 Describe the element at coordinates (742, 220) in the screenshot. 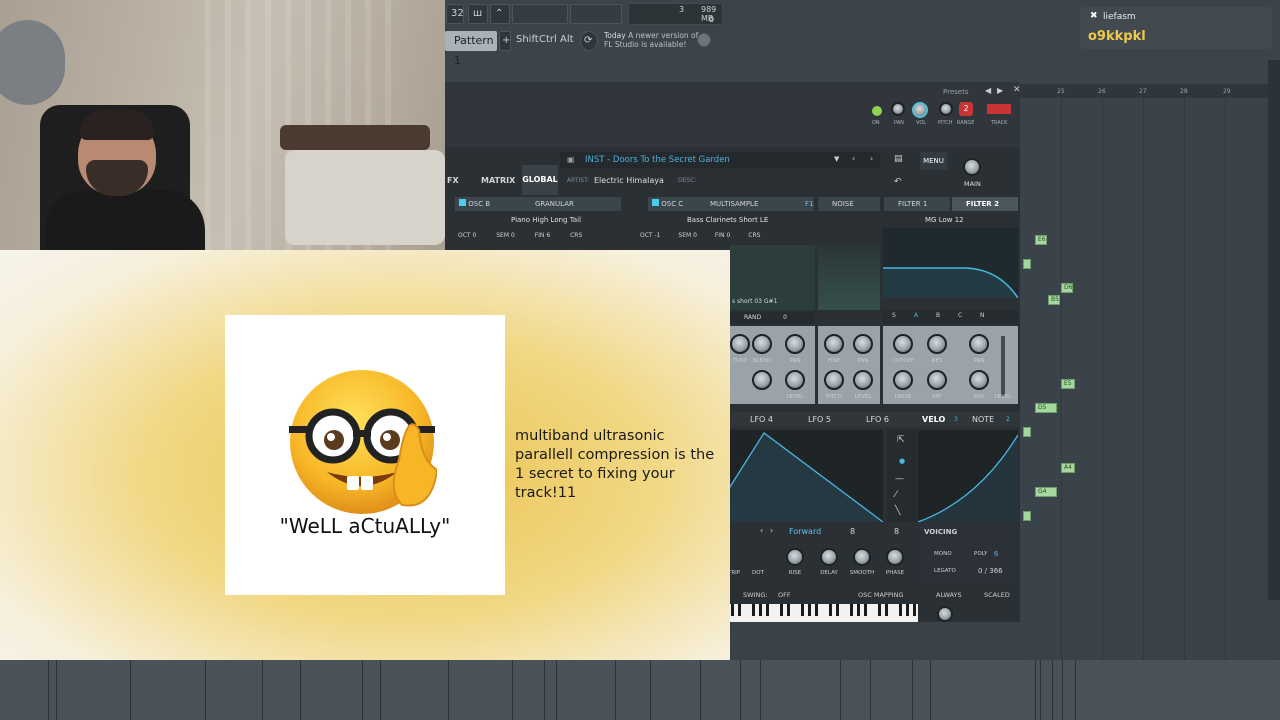

I see `osc-c-preset: Bass Clarinets Short LE` at that location.